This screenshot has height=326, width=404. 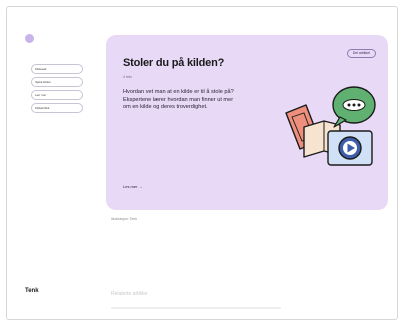 What do you see at coordinates (174, 63) in the screenshot?
I see `article-title: Stoler du på kilden?` at bounding box center [174, 63].